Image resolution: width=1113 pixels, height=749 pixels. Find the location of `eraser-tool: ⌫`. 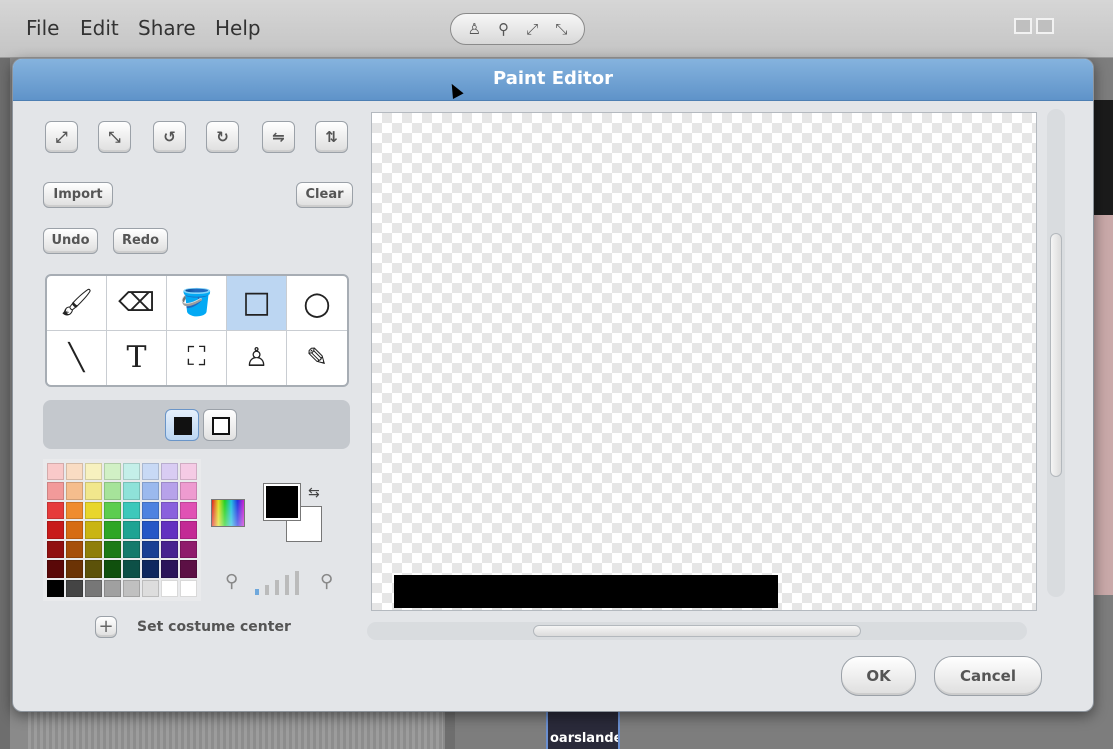

eraser-tool: ⌫ is located at coordinates (137, 303).